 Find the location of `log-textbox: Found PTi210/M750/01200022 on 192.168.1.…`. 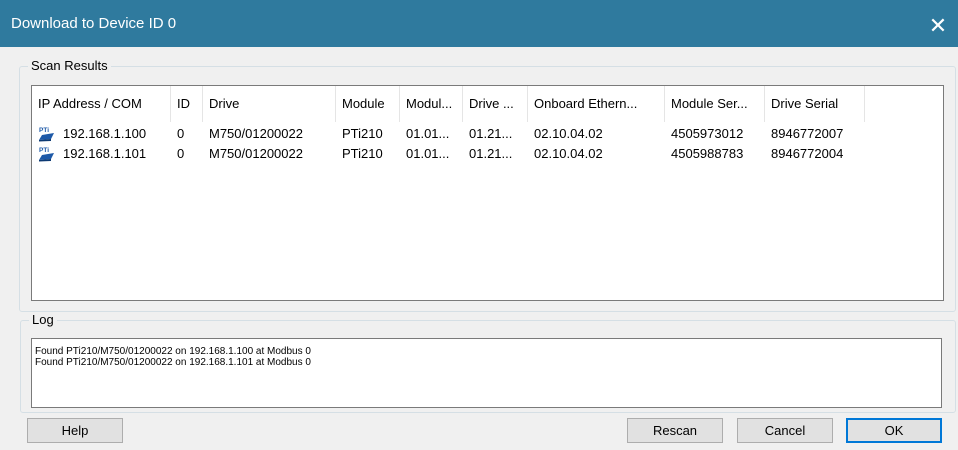

log-textbox: Found PTi210/M750/01200022 on 192.168.1.… is located at coordinates (486, 373).